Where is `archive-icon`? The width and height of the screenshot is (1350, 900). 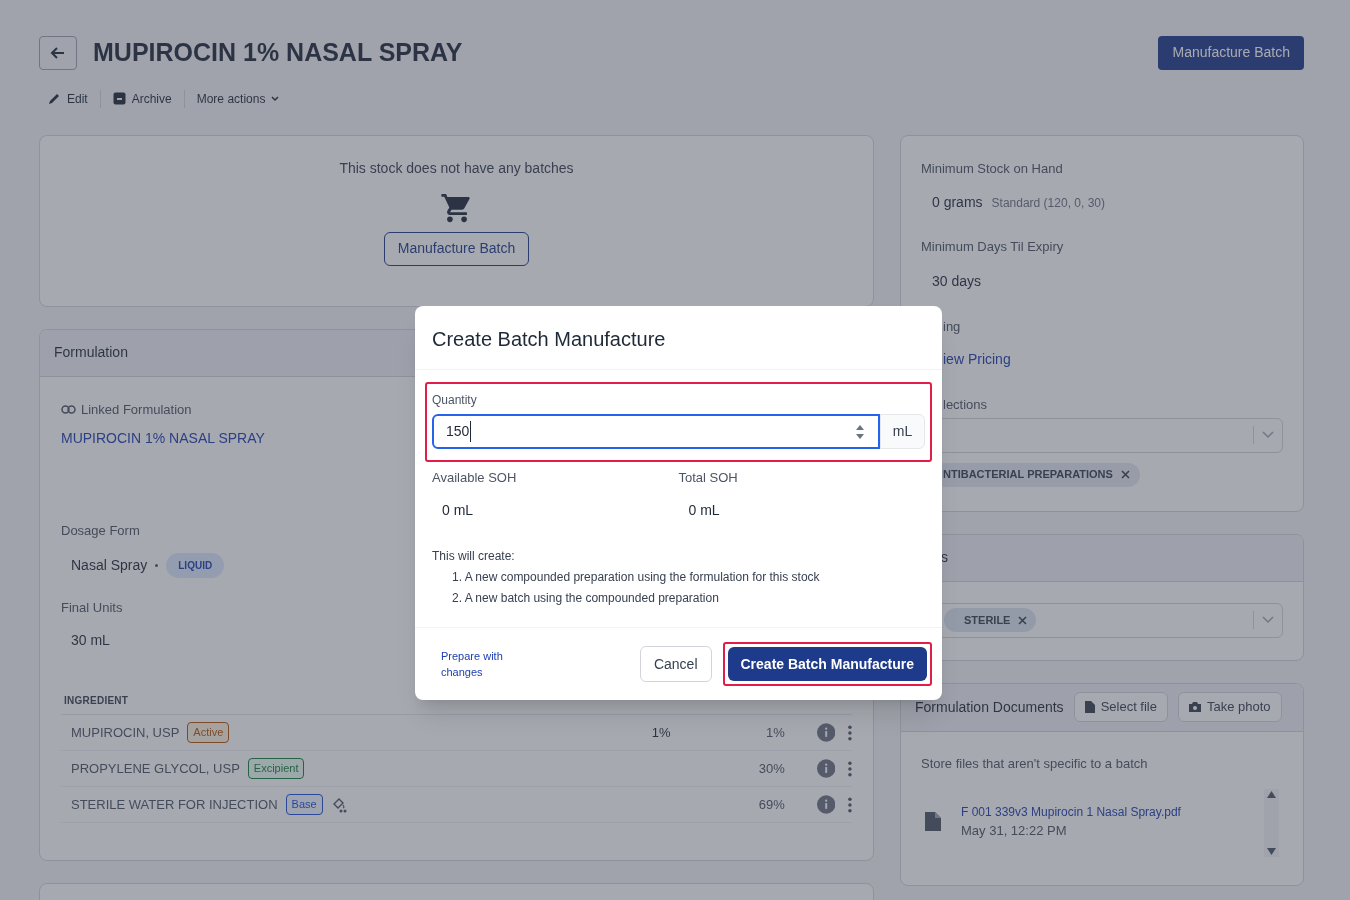
archive-icon is located at coordinates (119, 98).